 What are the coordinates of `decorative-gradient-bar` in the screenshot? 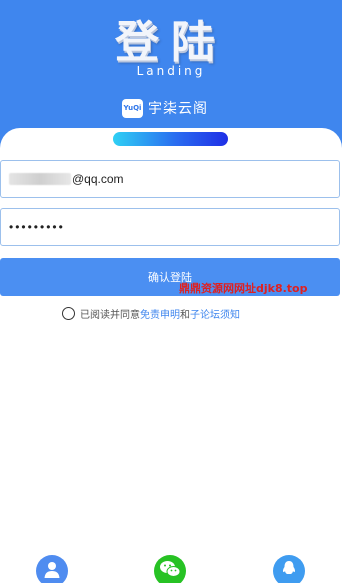 It's located at (170, 139).